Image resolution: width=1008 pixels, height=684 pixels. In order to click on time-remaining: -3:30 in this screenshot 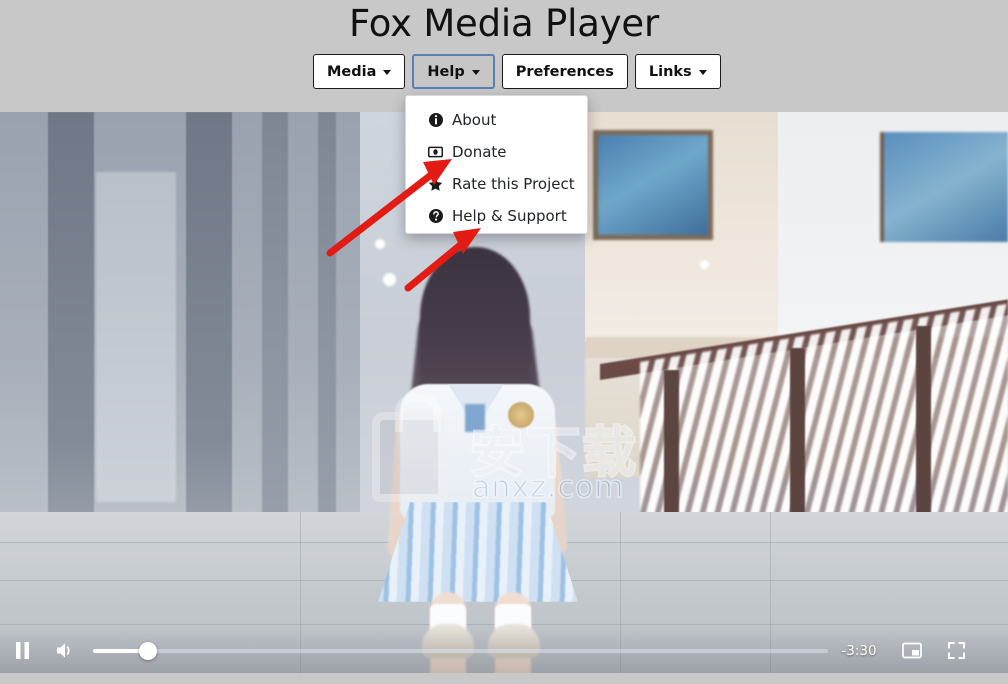, I will do `click(859, 650)`.